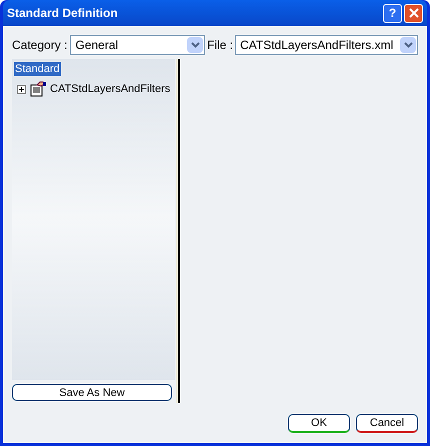 The height and width of the screenshot is (446, 430). What do you see at coordinates (37, 69) in the screenshot?
I see `tree-item: Standard` at bounding box center [37, 69].